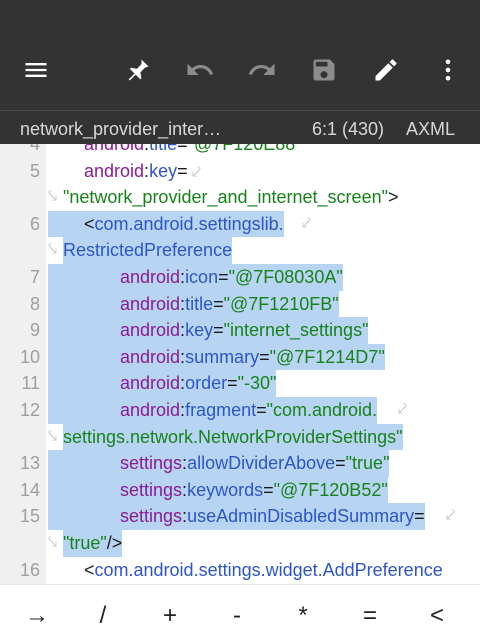  What do you see at coordinates (166, 224) in the screenshot?
I see `code-text: <com.android.settingslib.` at bounding box center [166, 224].